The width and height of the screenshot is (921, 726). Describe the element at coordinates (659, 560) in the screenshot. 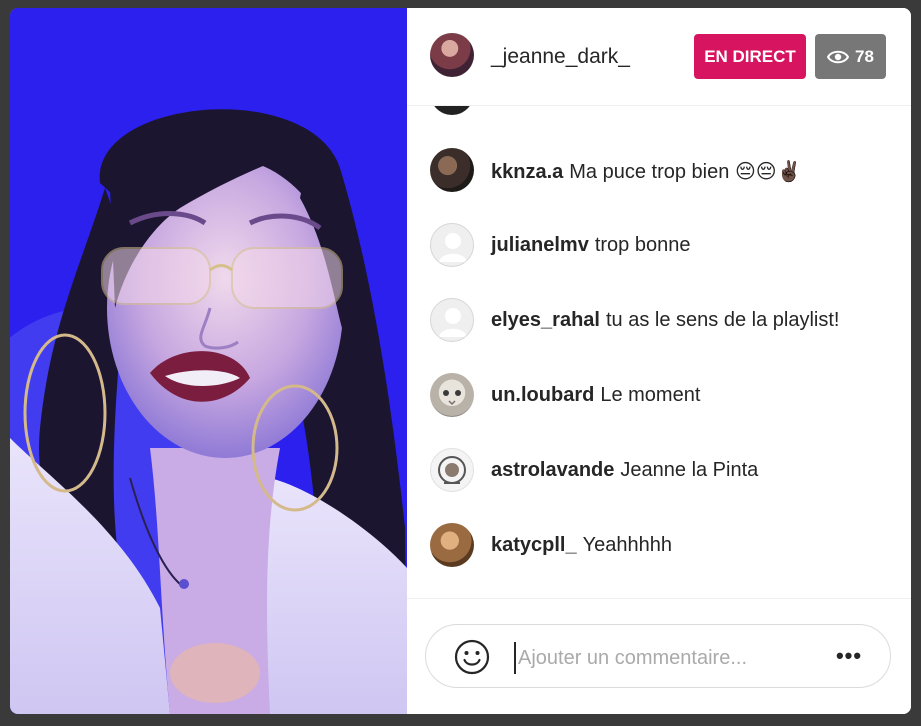

I see `list-item: katycpll_ Yeahhhhh` at that location.